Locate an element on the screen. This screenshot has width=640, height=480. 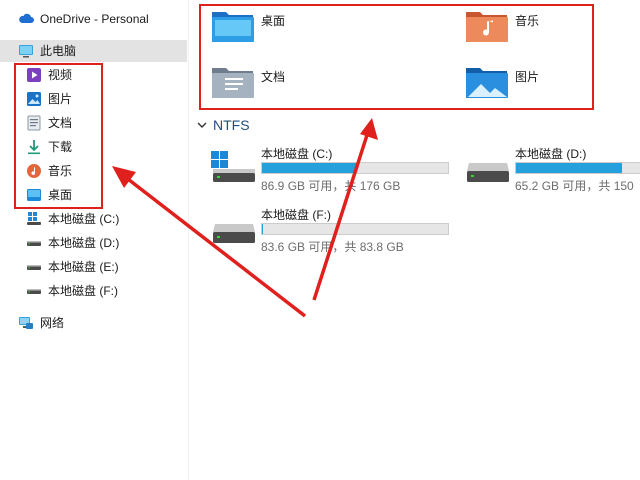
section-header-ntfs: NTFS is located at coordinates (223, 125).